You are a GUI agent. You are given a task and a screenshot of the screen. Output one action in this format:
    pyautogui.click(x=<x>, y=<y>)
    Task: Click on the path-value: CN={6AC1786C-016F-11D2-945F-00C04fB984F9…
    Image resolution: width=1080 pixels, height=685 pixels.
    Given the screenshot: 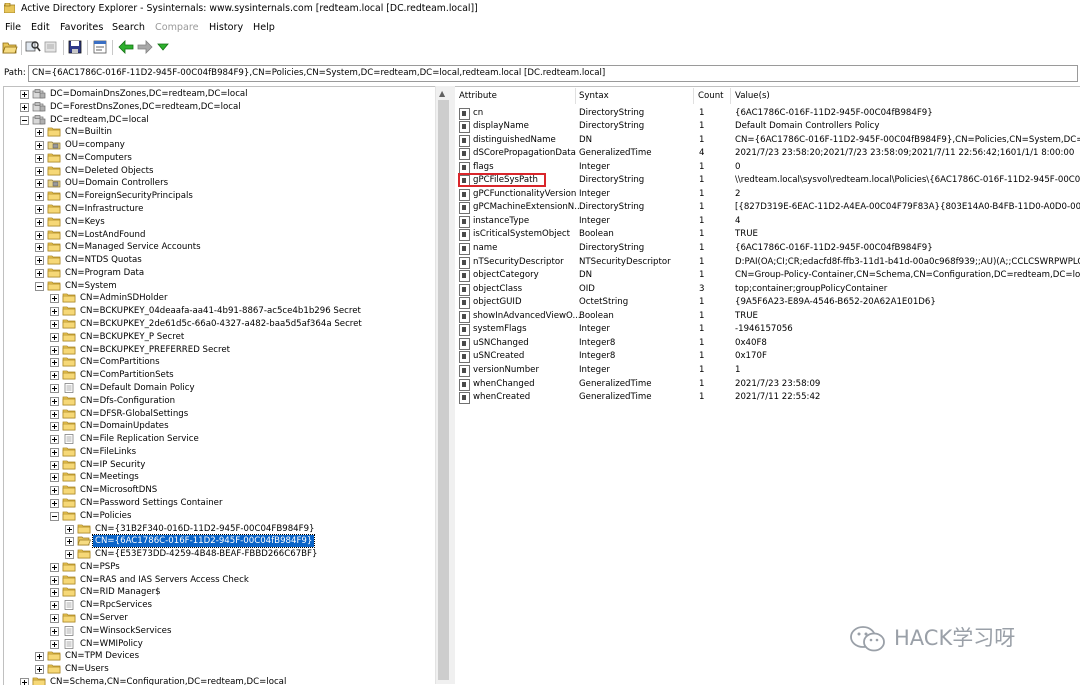 What is the action you would take?
    pyautogui.click(x=319, y=73)
    